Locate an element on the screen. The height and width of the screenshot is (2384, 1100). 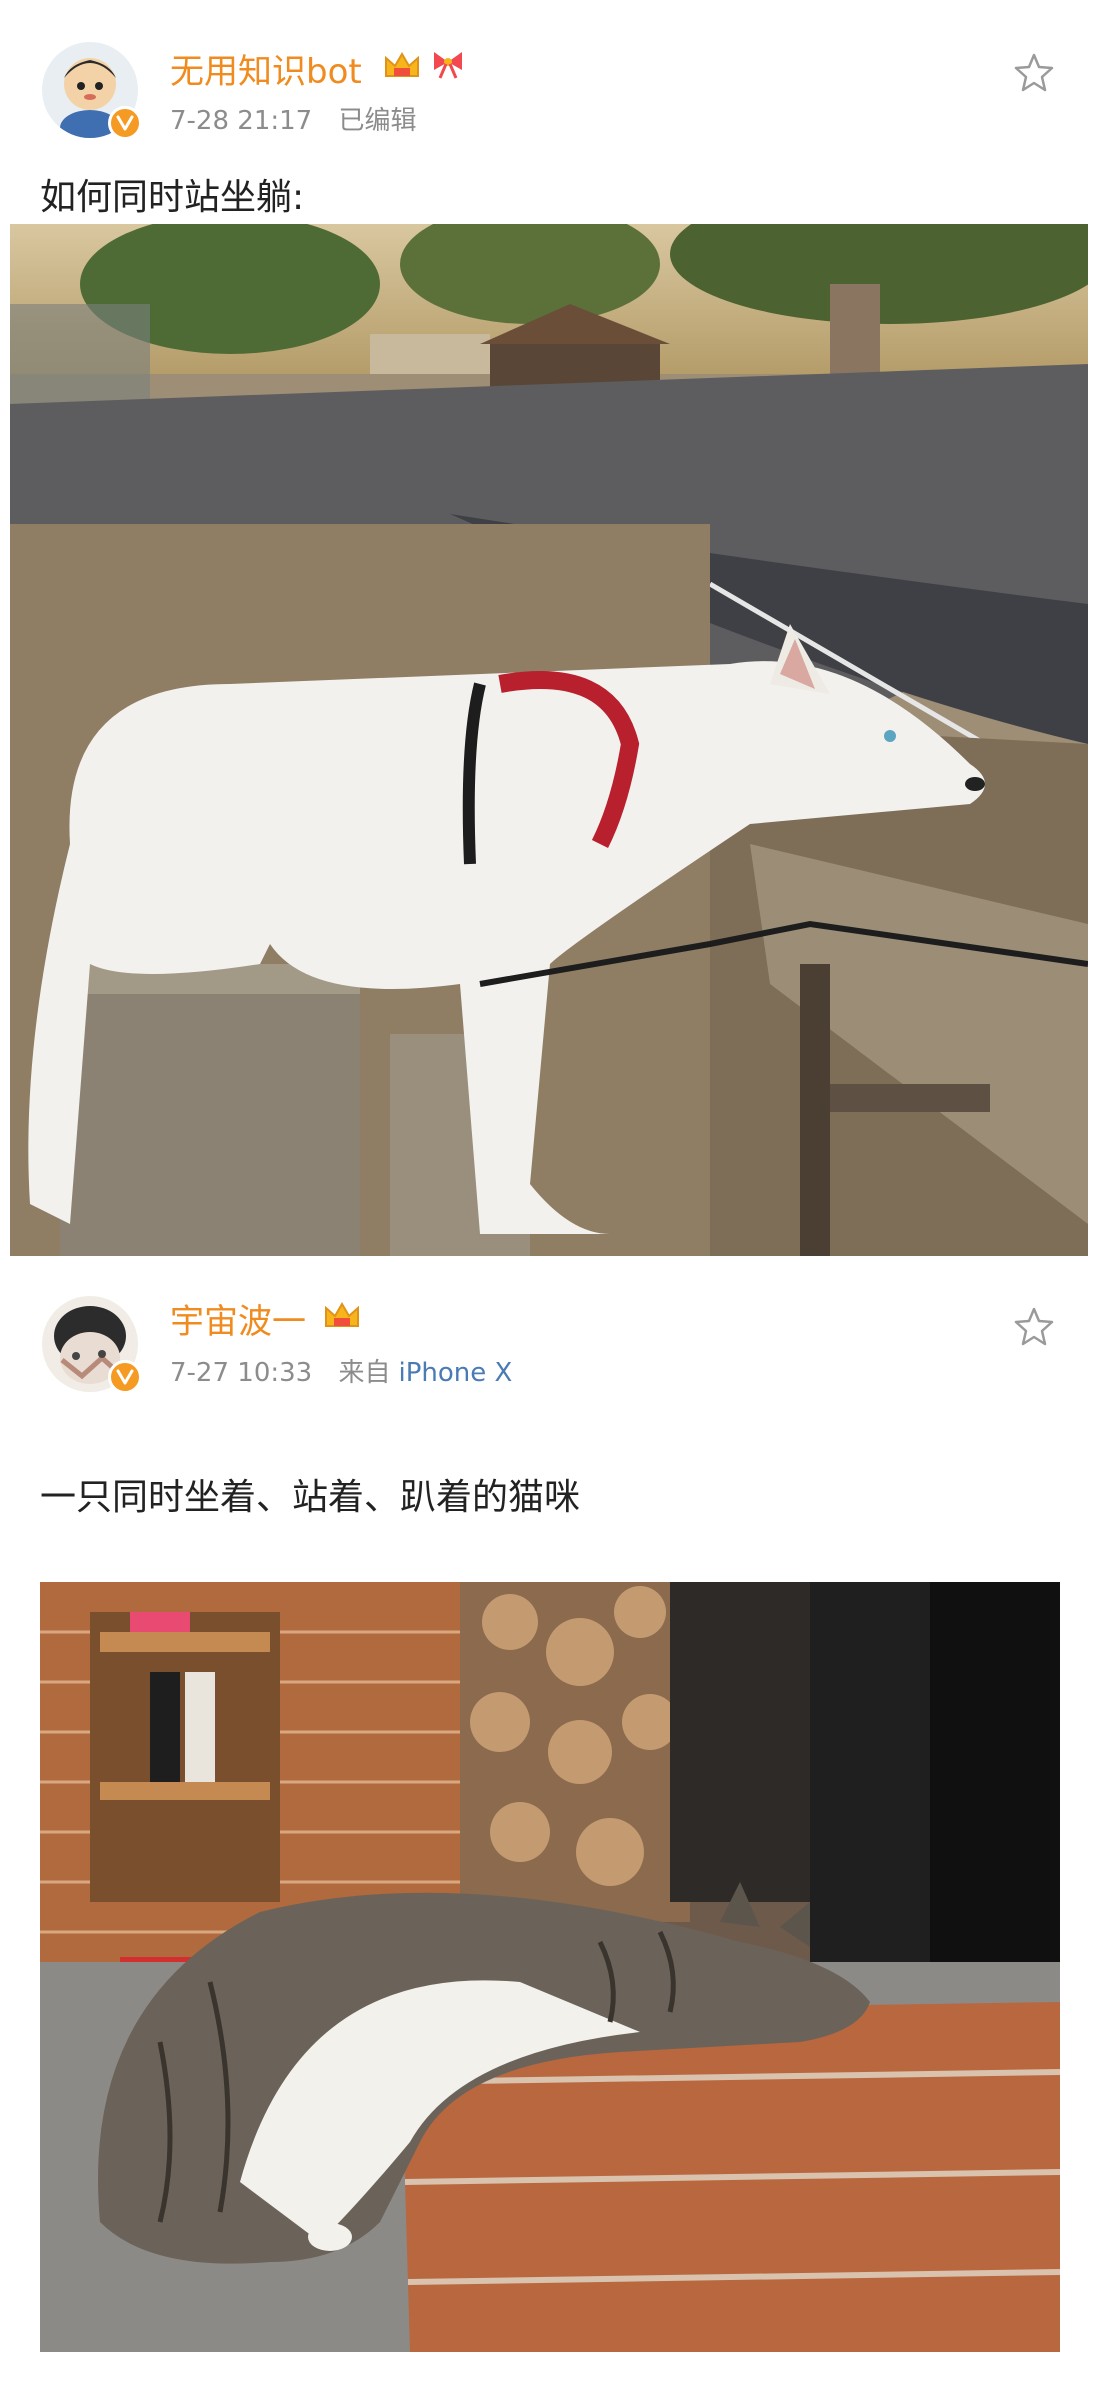
post-date: 7-27 10:33 is located at coordinates (241, 1373).